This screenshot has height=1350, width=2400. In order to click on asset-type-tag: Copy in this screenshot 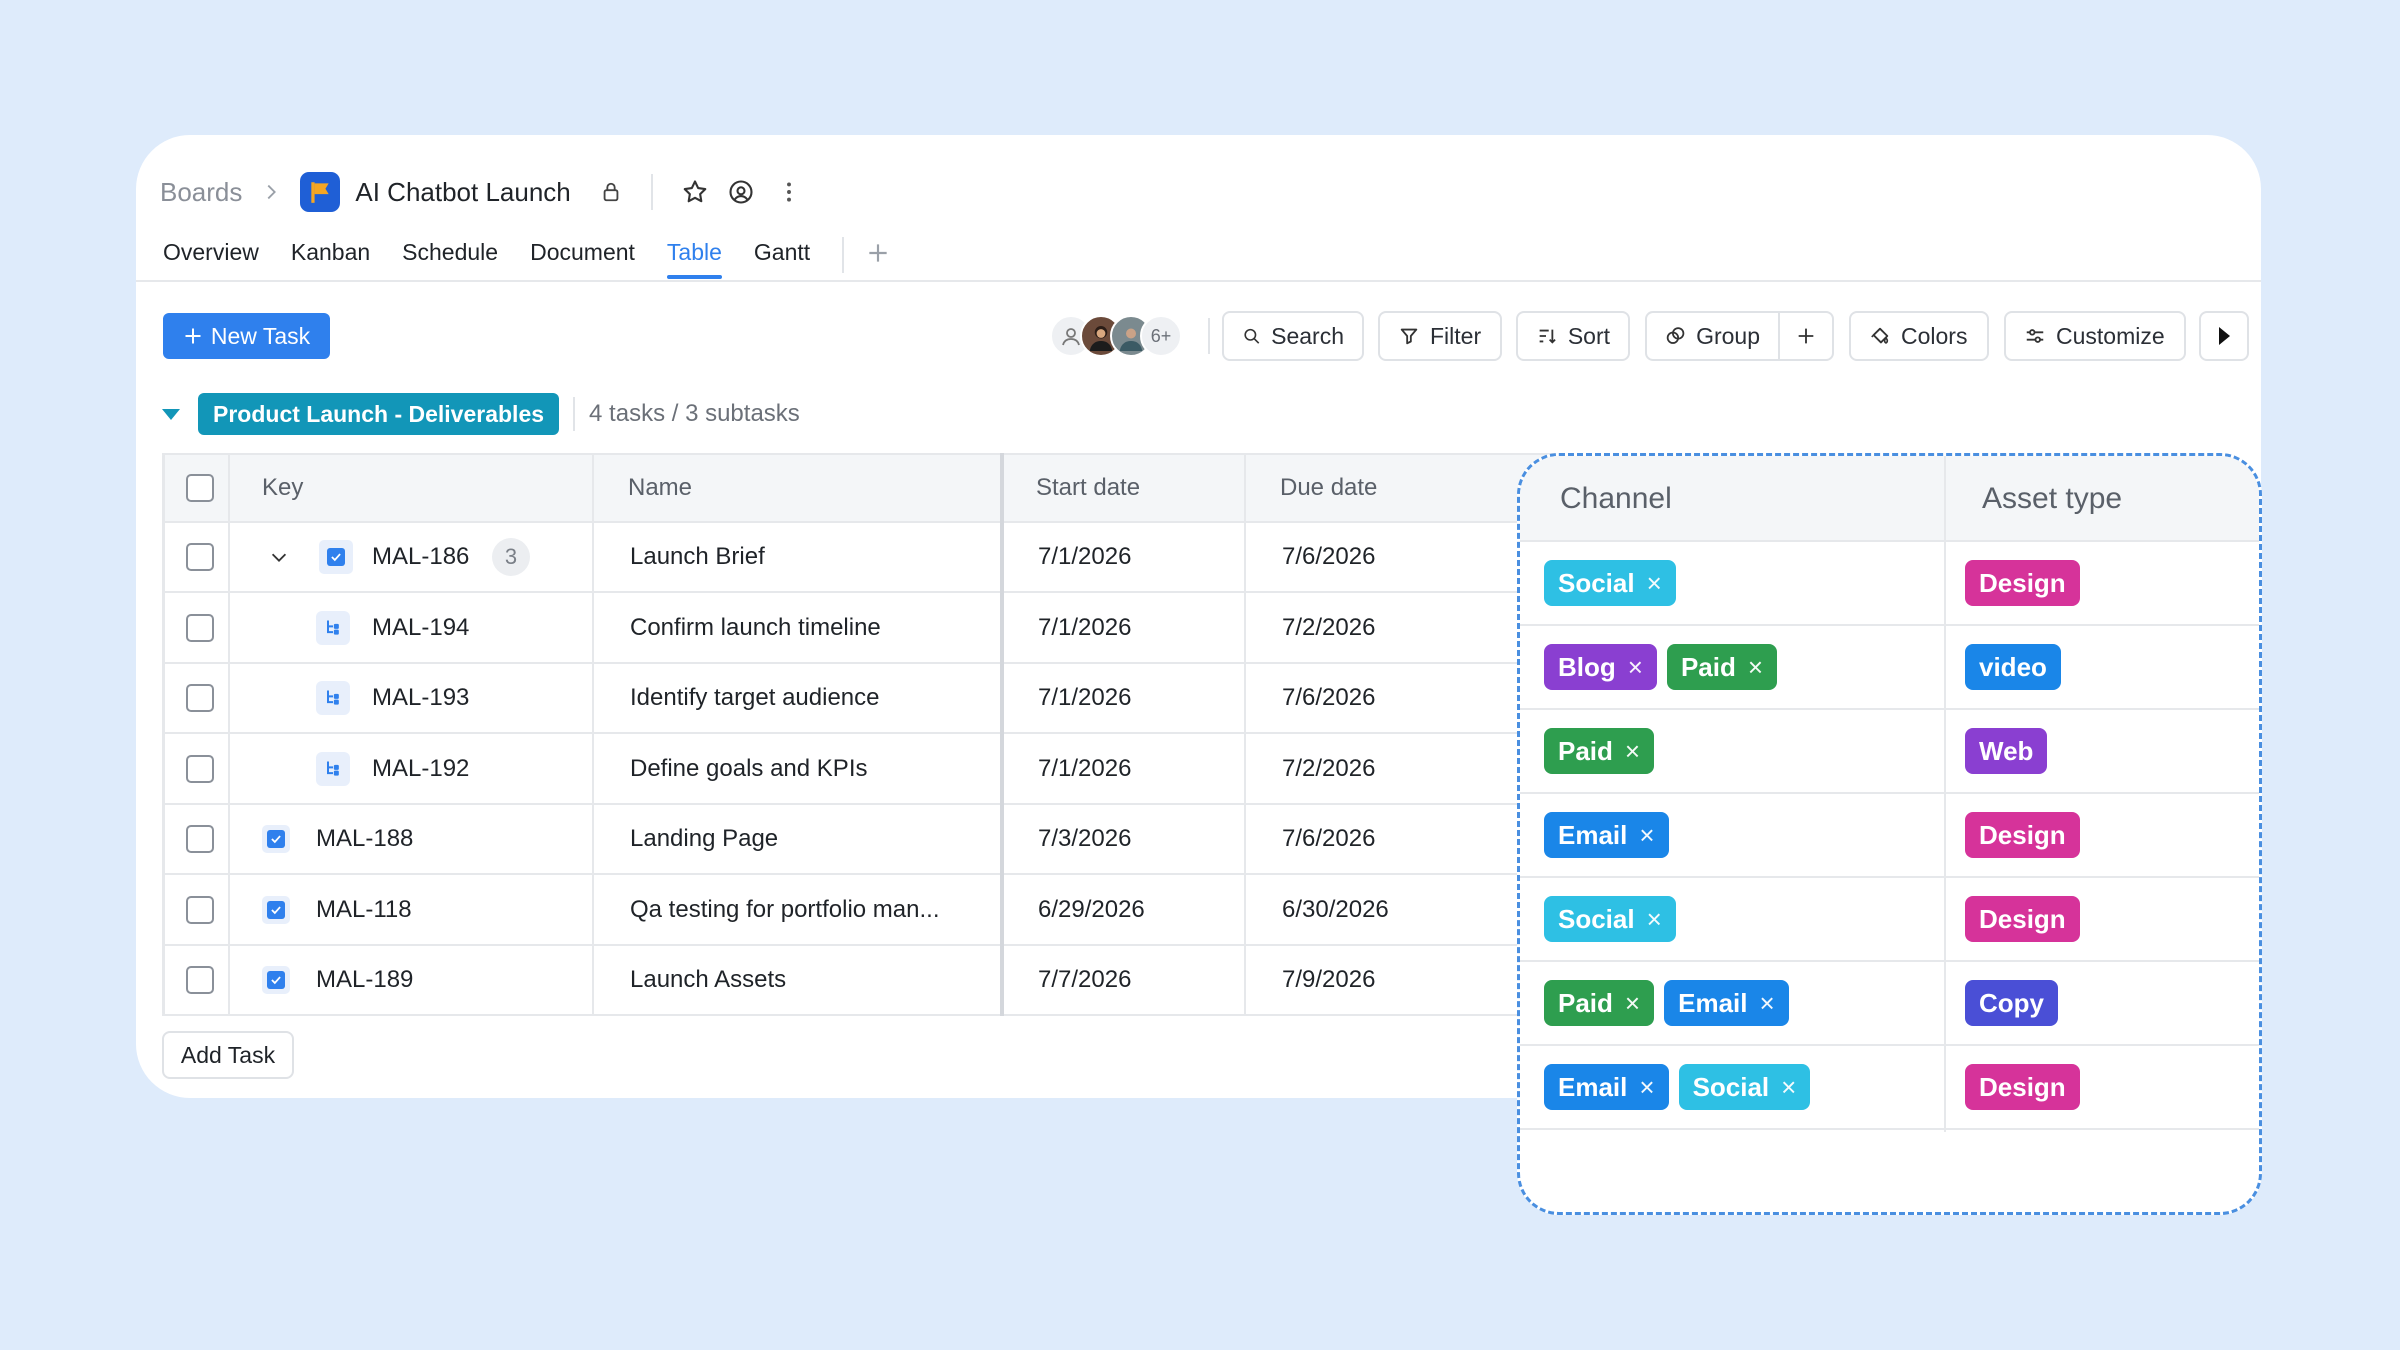, I will do `click(2011, 1003)`.